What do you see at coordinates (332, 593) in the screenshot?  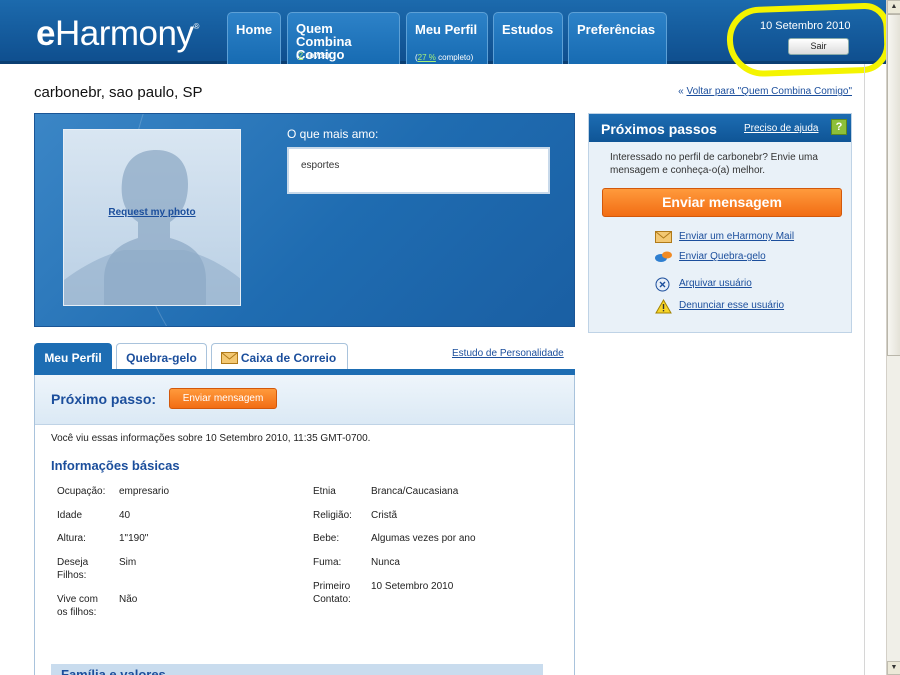 I see `field-label: Primeiro Contato:` at bounding box center [332, 593].